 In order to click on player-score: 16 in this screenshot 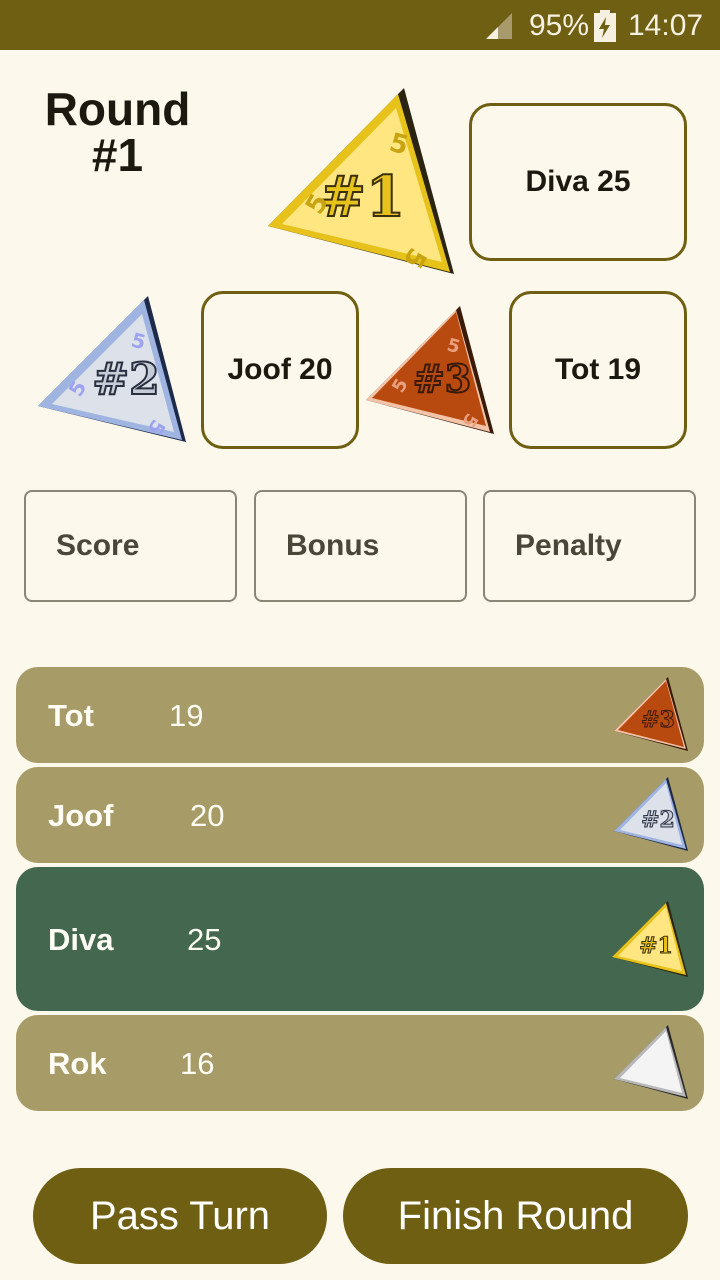, I will do `click(197, 1063)`.